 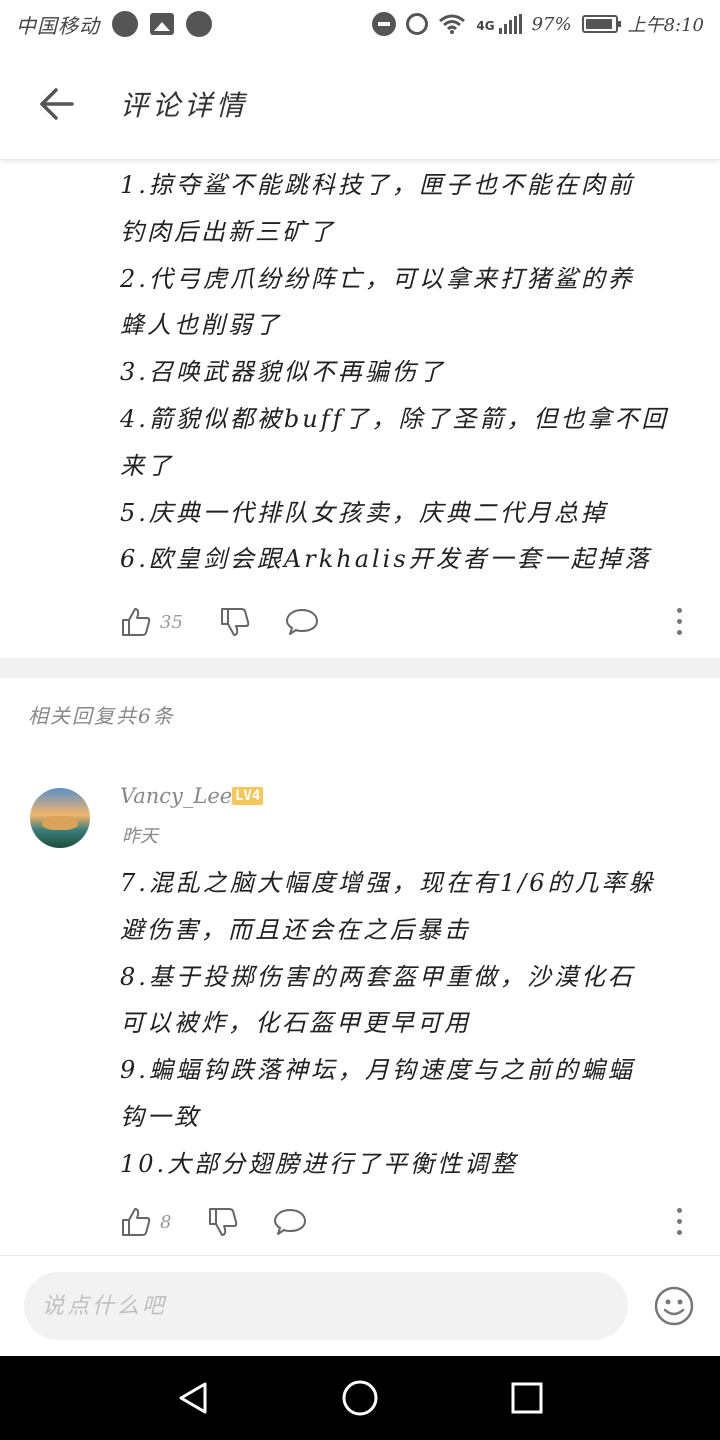 I want to click on reply-line: 可以被炸，化石盔甲更早可用, so click(x=295, y=1023).